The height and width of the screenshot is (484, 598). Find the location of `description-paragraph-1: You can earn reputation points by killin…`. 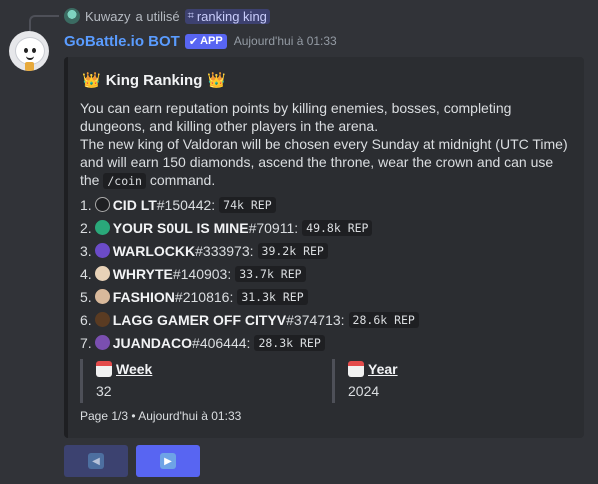

description-paragraph-1: You can earn reputation points by killin… is located at coordinates (296, 117).